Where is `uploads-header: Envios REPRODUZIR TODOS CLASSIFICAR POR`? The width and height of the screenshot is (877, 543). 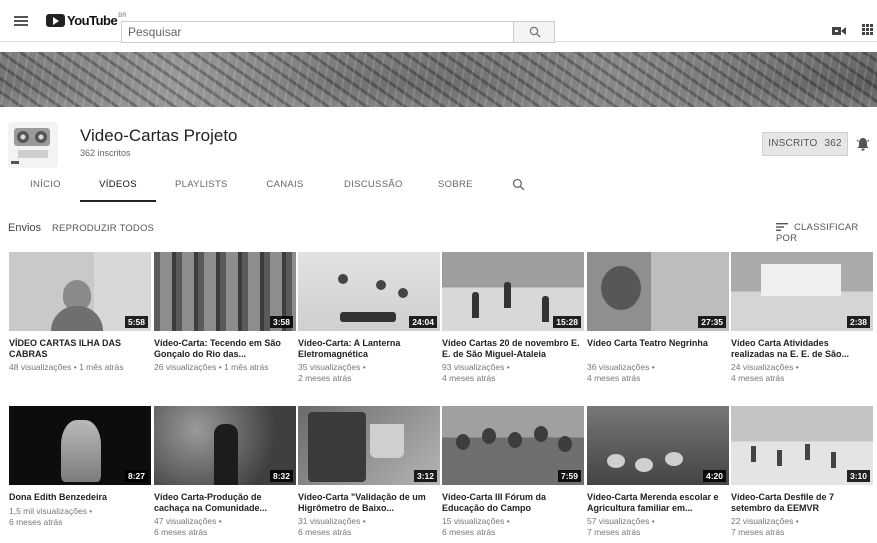
uploads-header: Envios REPRODUZIR TODOS CLASSIFICAR POR is located at coordinates (438, 231).